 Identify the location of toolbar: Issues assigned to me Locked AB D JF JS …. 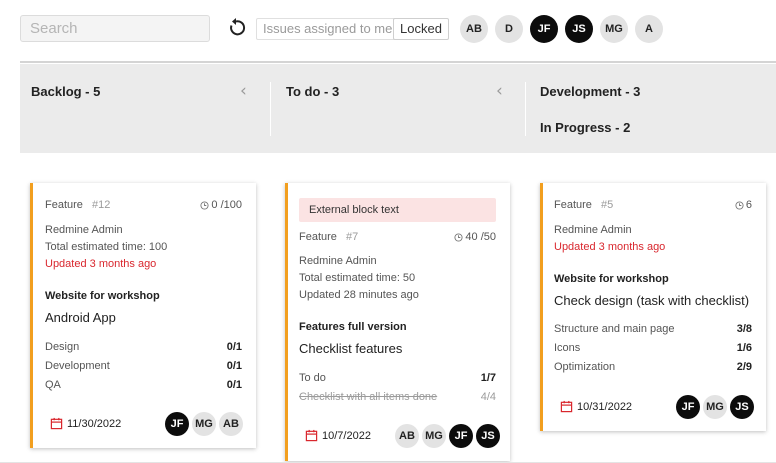
(388, 30).